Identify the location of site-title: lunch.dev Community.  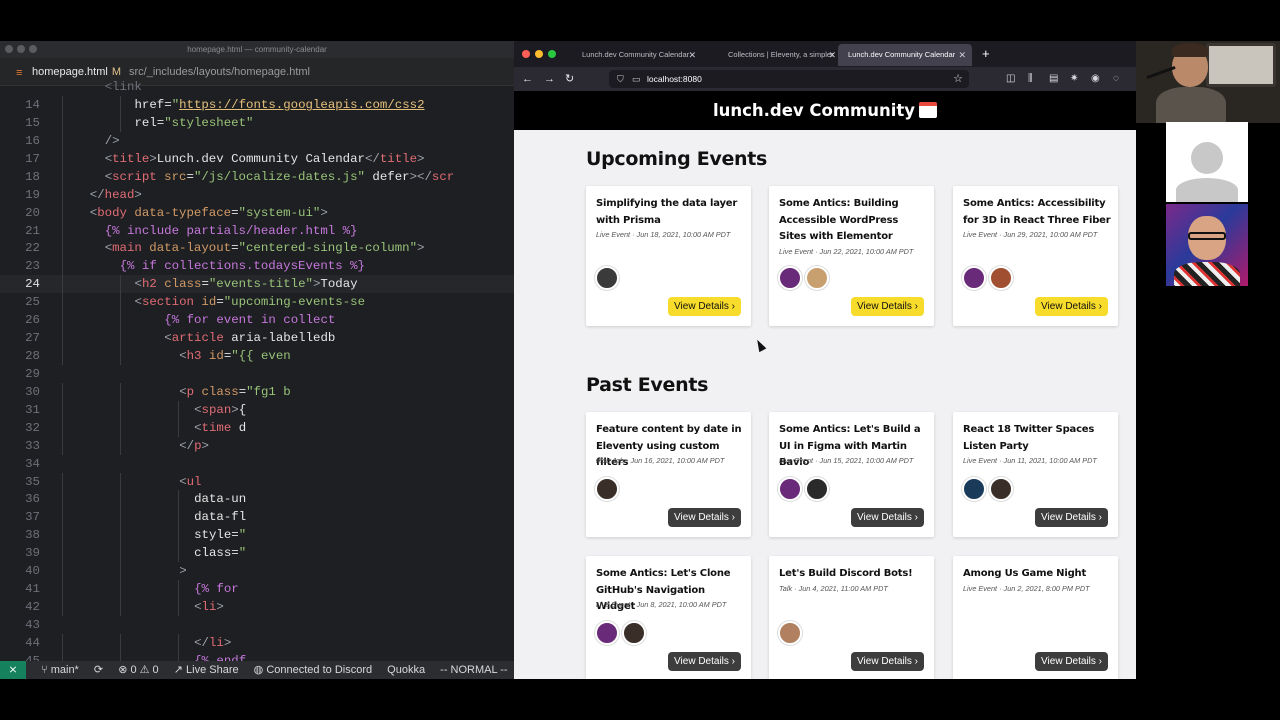
(814, 110).